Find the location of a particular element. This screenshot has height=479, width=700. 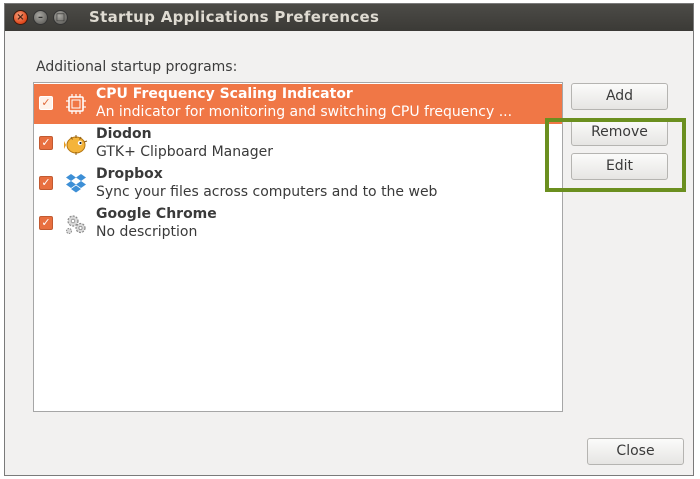

program-description: GTK+ Clipboard Manager is located at coordinates (184, 152).